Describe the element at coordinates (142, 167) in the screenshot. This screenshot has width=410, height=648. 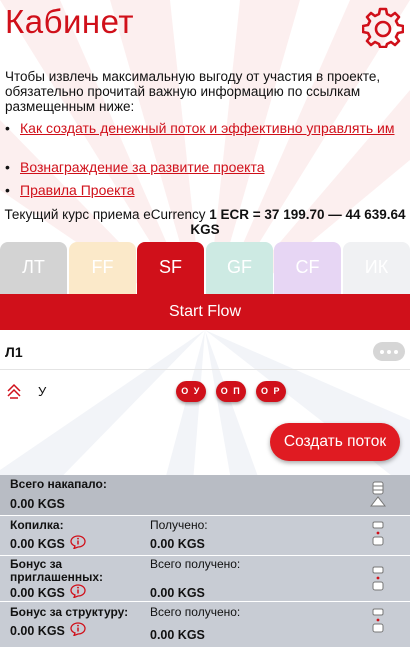
I see `link-reward: Вознаграждение за развитие проекта` at that location.